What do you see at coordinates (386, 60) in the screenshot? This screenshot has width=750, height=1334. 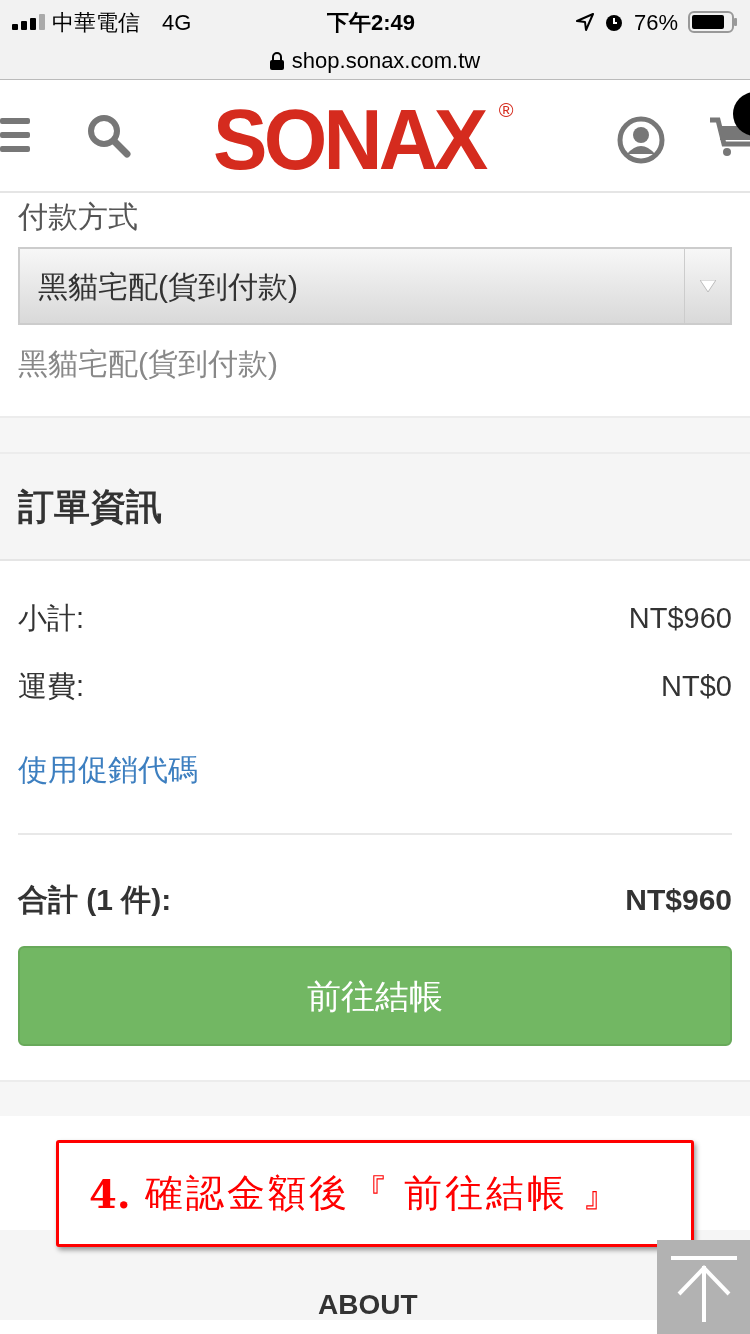 I see `url-text: shop.sonax.com.tw` at bounding box center [386, 60].